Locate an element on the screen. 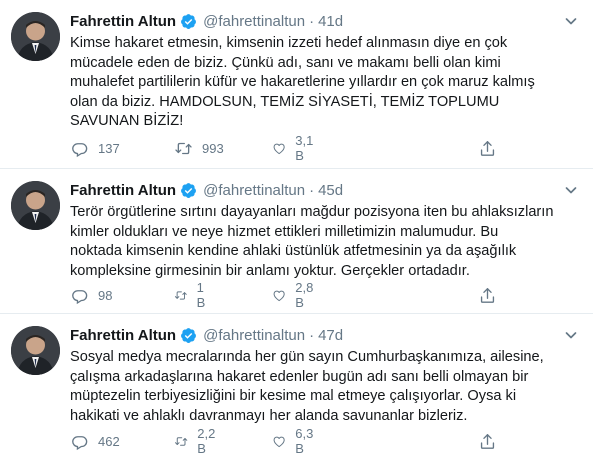 This screenshot has height=460, width=593. tweet-timestamp: 47d is located at coordinates (330, 335).